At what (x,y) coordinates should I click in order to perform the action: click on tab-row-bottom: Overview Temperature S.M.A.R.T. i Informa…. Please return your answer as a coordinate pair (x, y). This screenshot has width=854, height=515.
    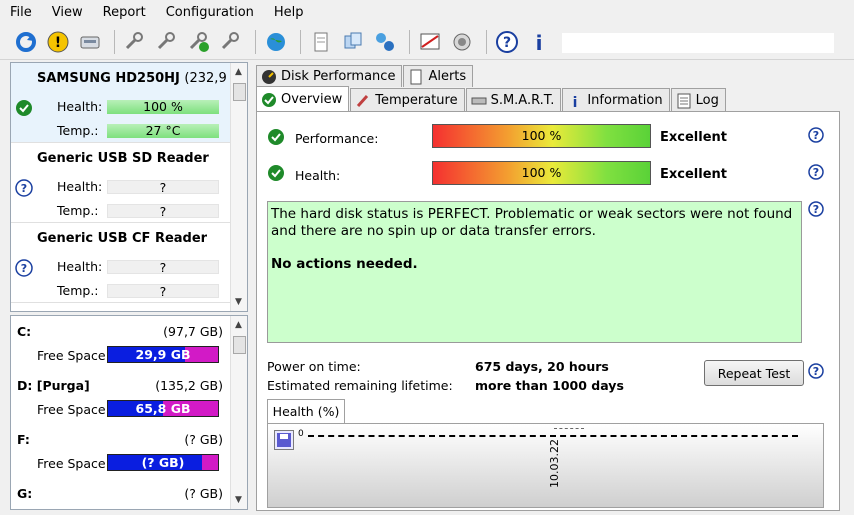
    Looking at the image, I should click on (491, 99).